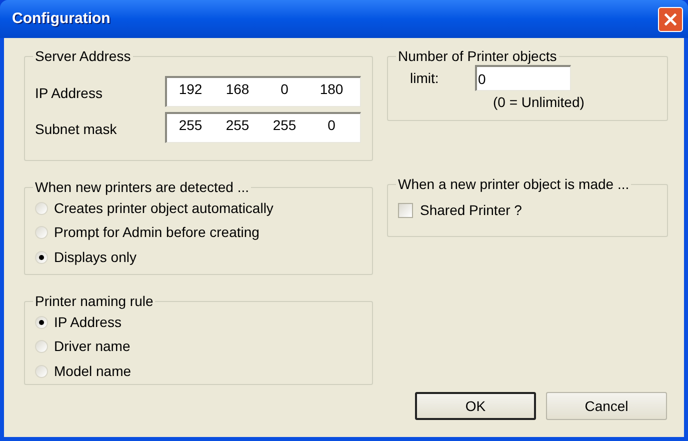  I want to click on hint-text: (0 = Unlimited), so click(539, 102).